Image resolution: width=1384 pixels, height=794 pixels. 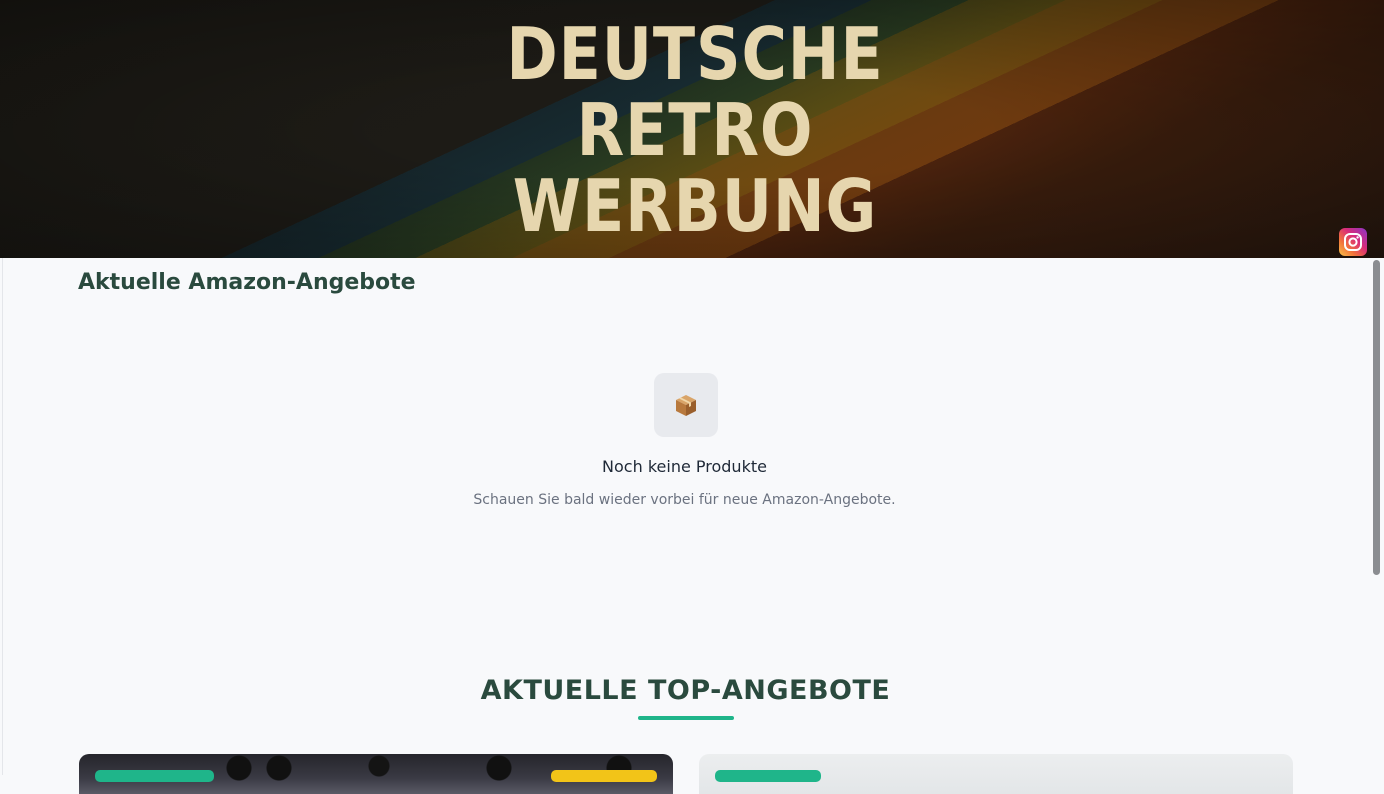 What do you see at coordinates (685, 690) in the screenshot?
I see `top-offers-title: AKTUELLE TOP-ANGEBOTE` at bounding box center [685, 690].